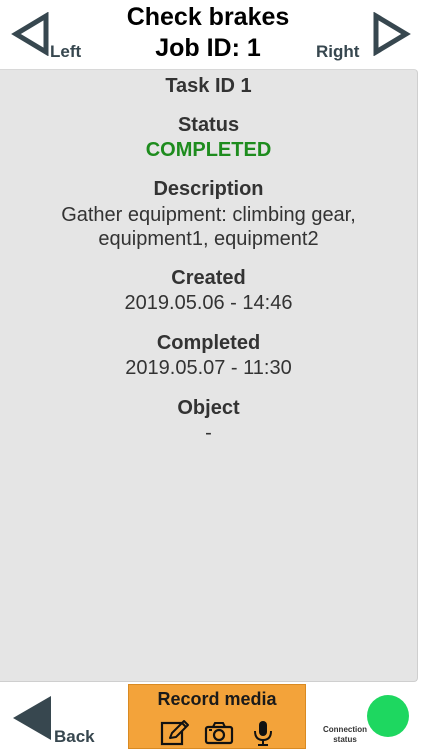 The image size is (422, 750). Describe the element at coordinates (208, 278) in the screenshot. I see `created-label: Created` at that location.